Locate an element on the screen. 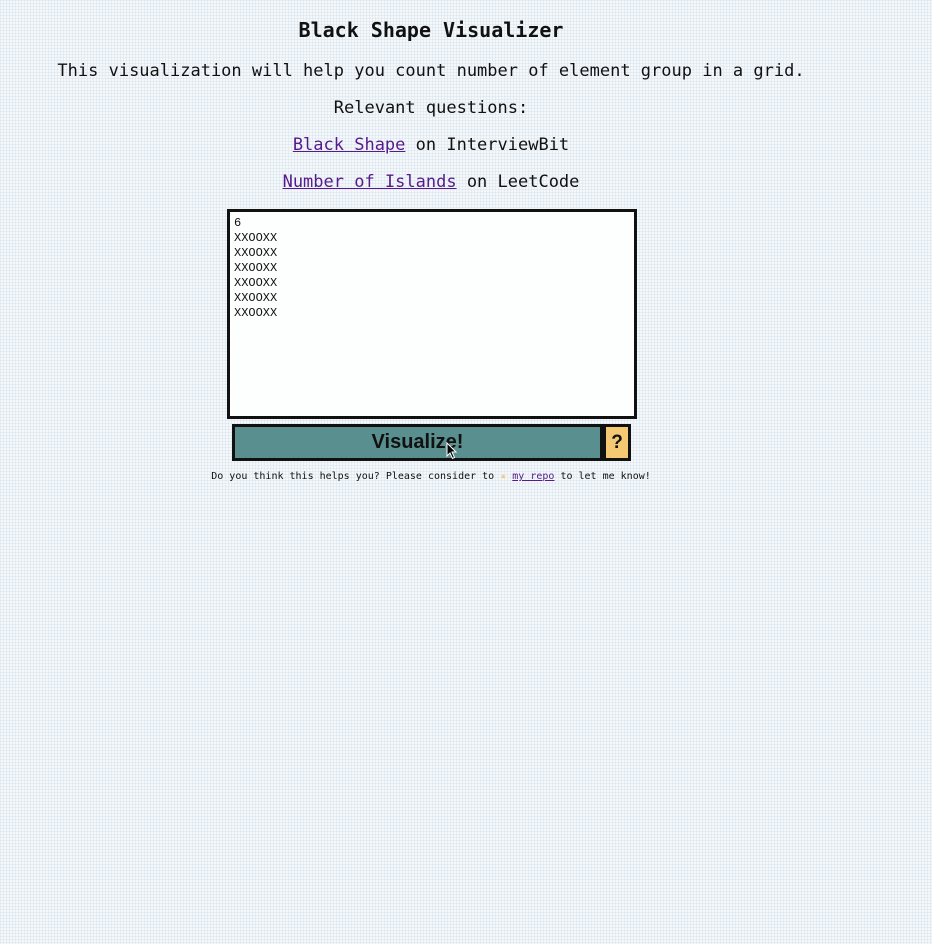 The image size is (932, 944). question-item-number-of-islands: Number of Islands on LeetCode is located at coordinates (431, 182).